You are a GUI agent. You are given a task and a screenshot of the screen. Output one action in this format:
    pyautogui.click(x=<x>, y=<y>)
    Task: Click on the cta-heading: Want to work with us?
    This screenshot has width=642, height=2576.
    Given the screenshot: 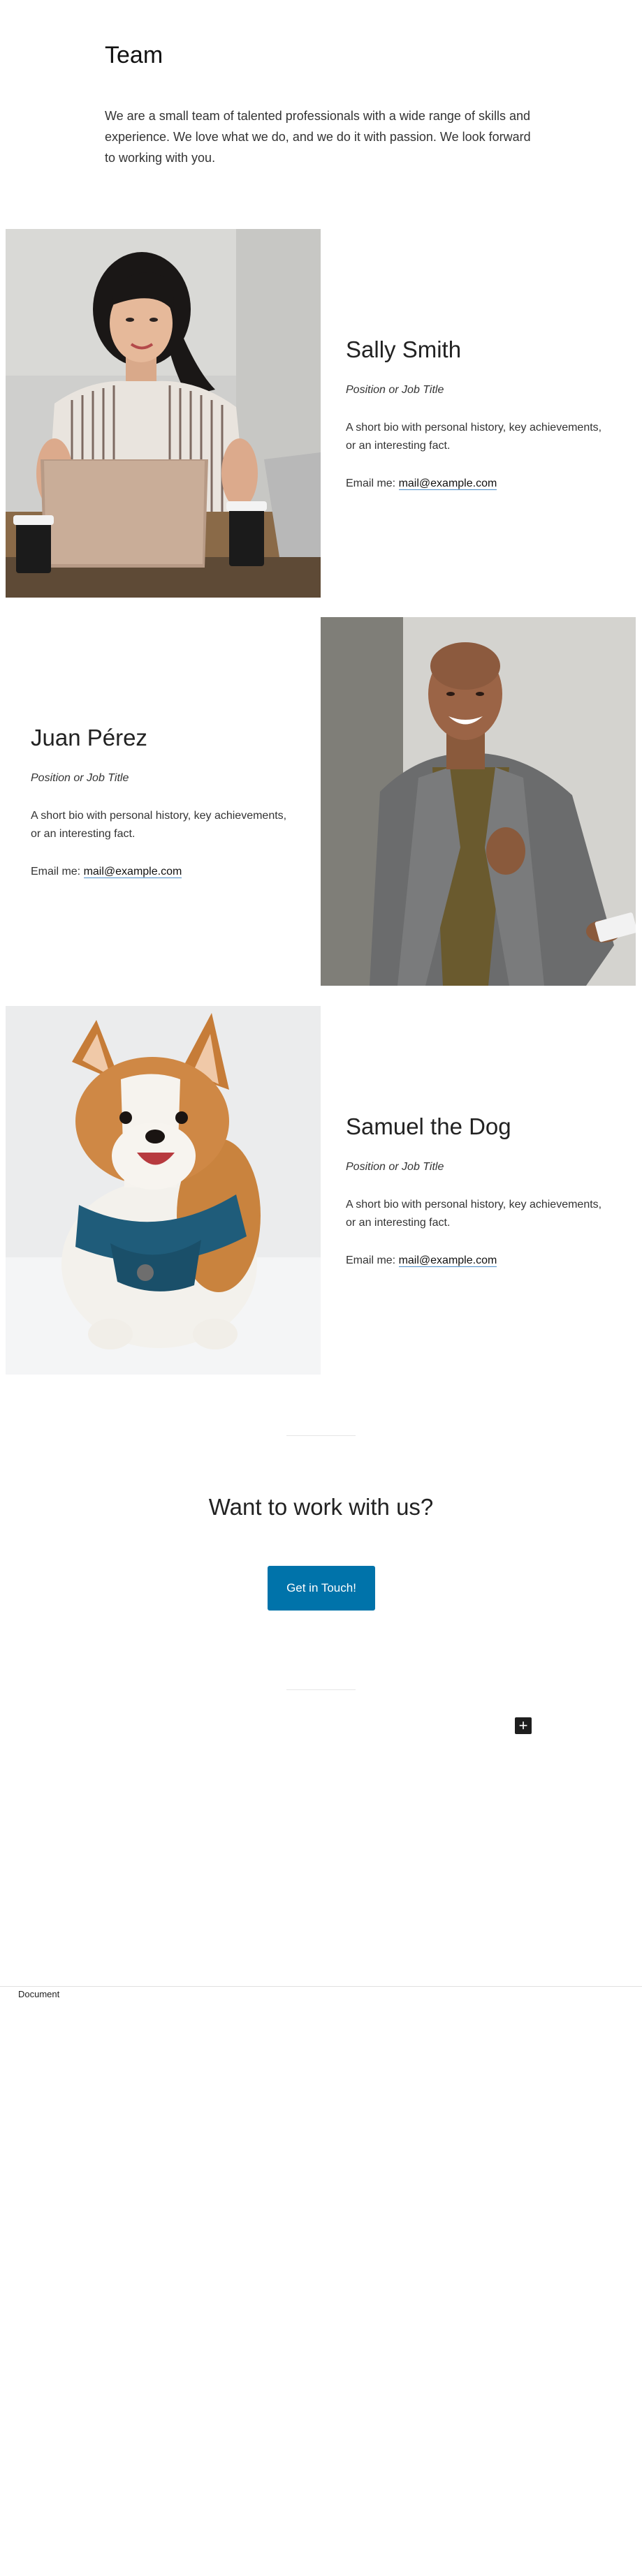 What is the action you would take?
    pyautogui.click(x=321, y=1507)
    